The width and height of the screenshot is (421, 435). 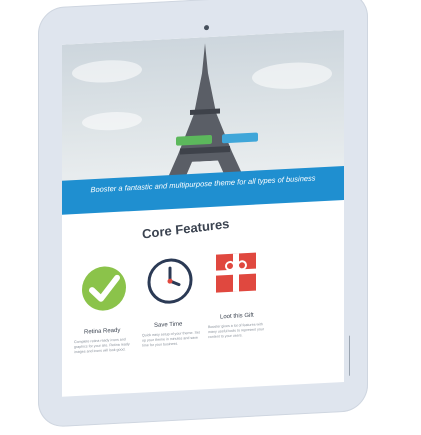 What do you see at coordinates (237, 316) in the screenshot?
I see `feature-title-gift: Loot this Gift` at bounding box center [237, 316].